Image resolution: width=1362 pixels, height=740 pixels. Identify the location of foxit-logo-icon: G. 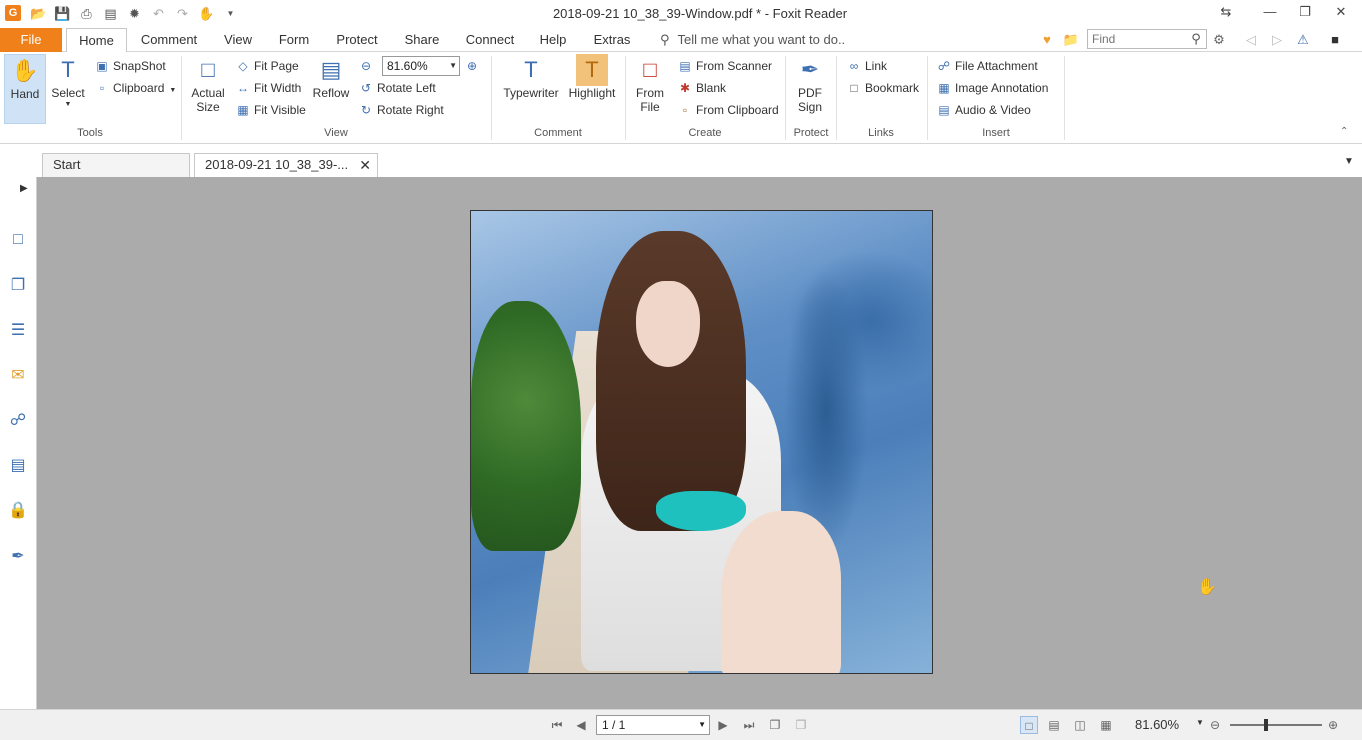
(13, 13).